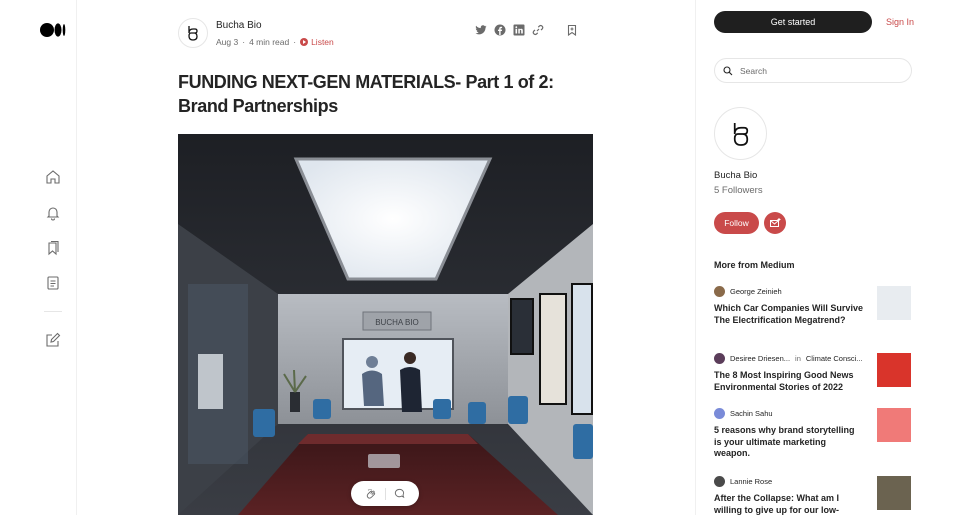 This screenshot has width=959, height=515. I want to click on linkedin-icon, so click(519, 30).